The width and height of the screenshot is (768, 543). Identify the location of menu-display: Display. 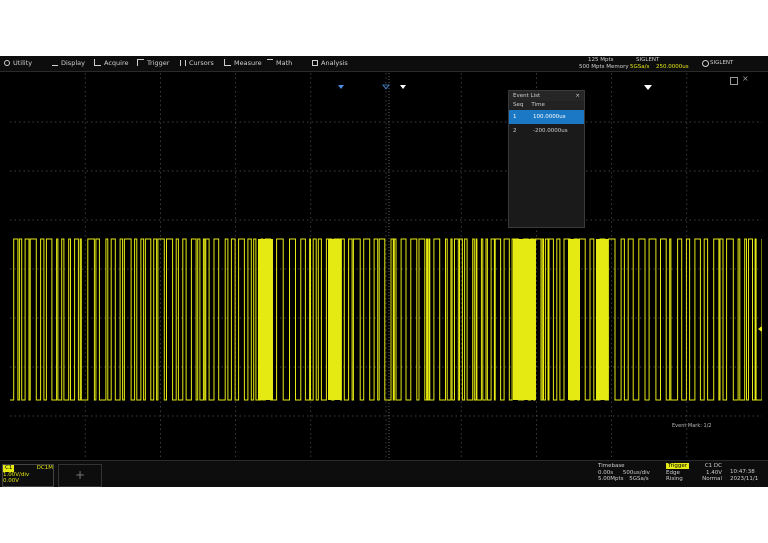
(68, 63).